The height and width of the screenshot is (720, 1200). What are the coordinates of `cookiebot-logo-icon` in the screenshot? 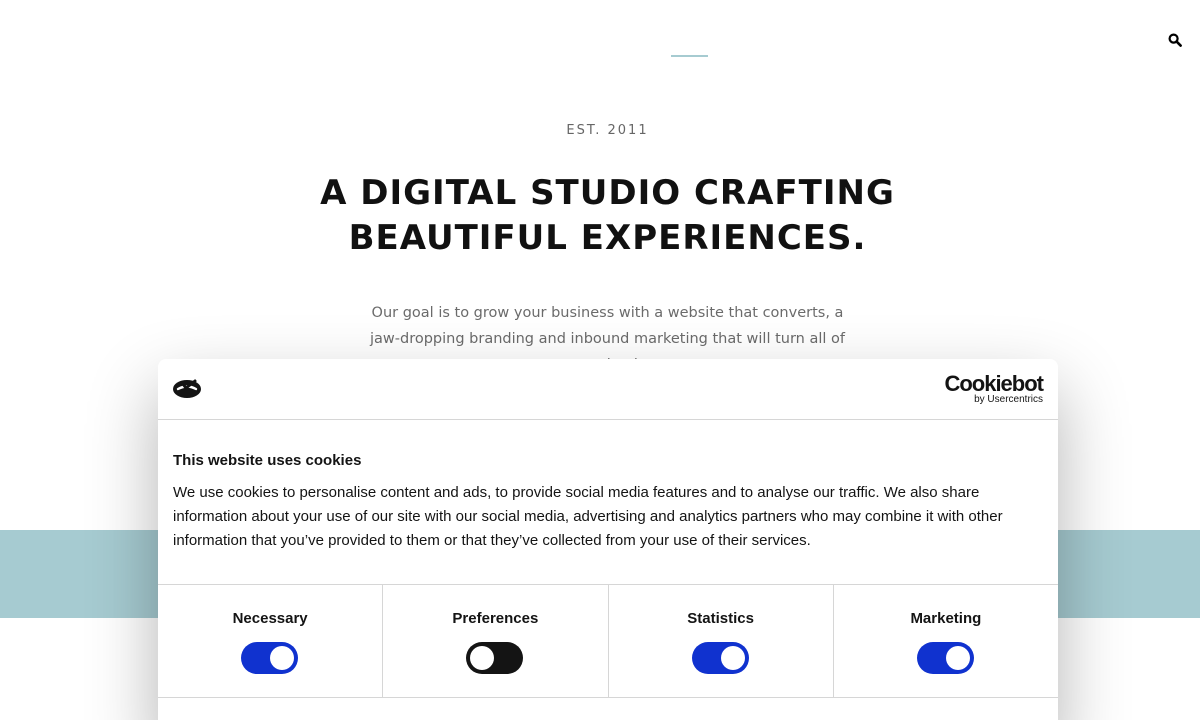 It's located at (187, 388).